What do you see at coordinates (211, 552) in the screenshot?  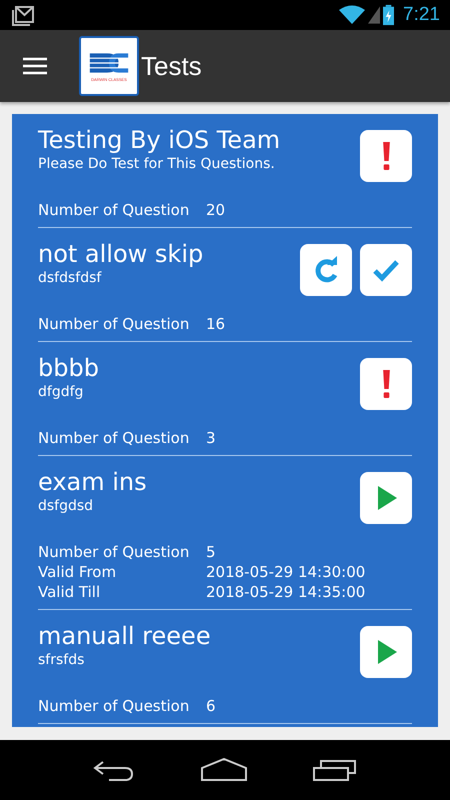 I see `detail-value: 5` at bounding box center [211, 552].